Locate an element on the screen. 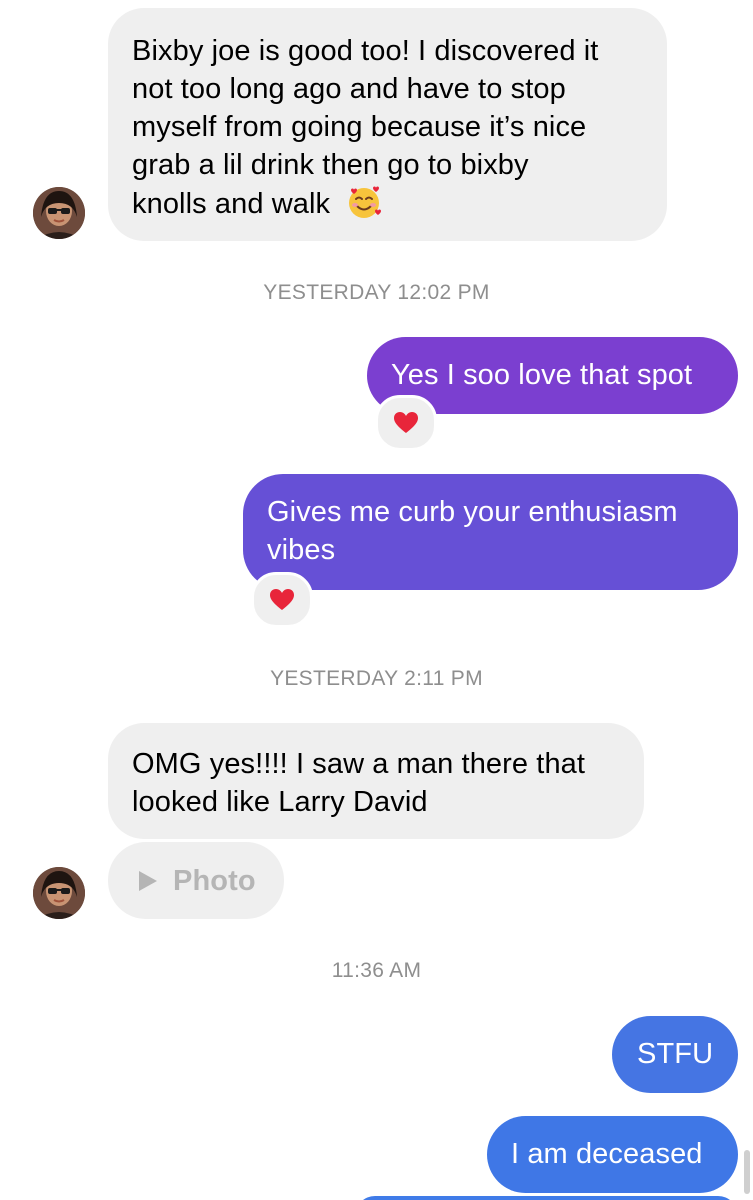 The image size is (753, 1200). message-line: not too long ago and have to stop is located at coordinates (349, 89).